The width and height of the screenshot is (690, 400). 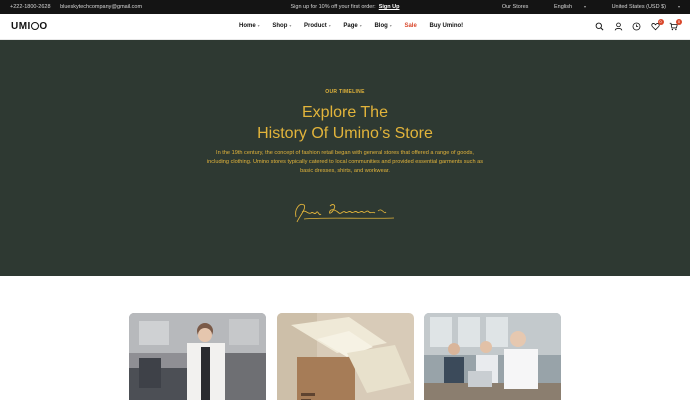 What do you see at coordinates (21, 26) in the screenshot?
I see `logo-prefix: UMI` at bounding box center [21, 26].